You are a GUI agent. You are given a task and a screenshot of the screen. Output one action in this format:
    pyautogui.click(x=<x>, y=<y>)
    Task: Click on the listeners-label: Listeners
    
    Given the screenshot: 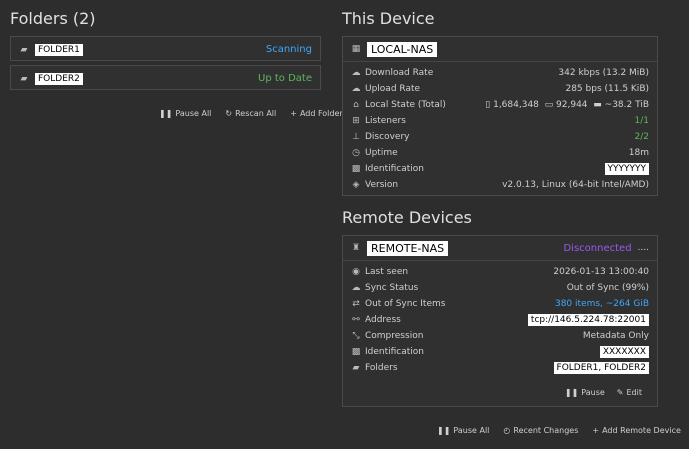 What is the action you would take?
    pyautogui.click(x=385, y=121)
    